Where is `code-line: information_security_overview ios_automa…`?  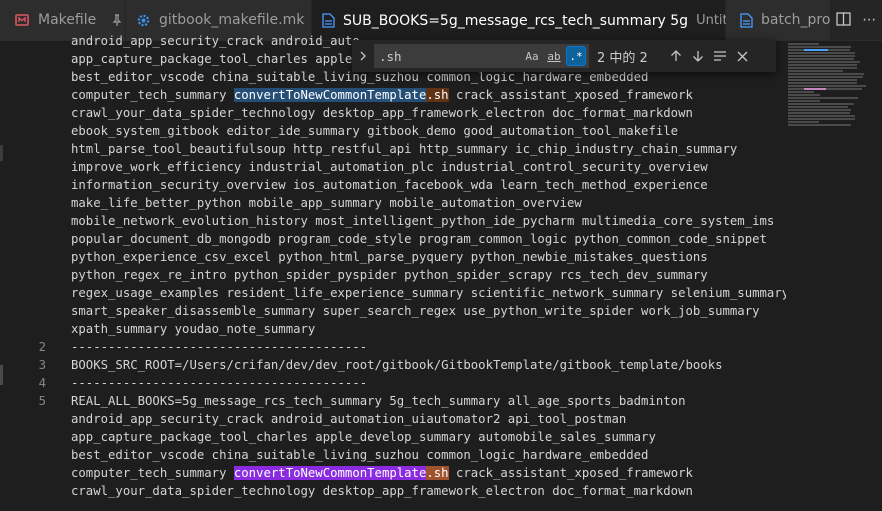 code-line: information_security_overview ios_automa… is located at coordinates (393, 185).